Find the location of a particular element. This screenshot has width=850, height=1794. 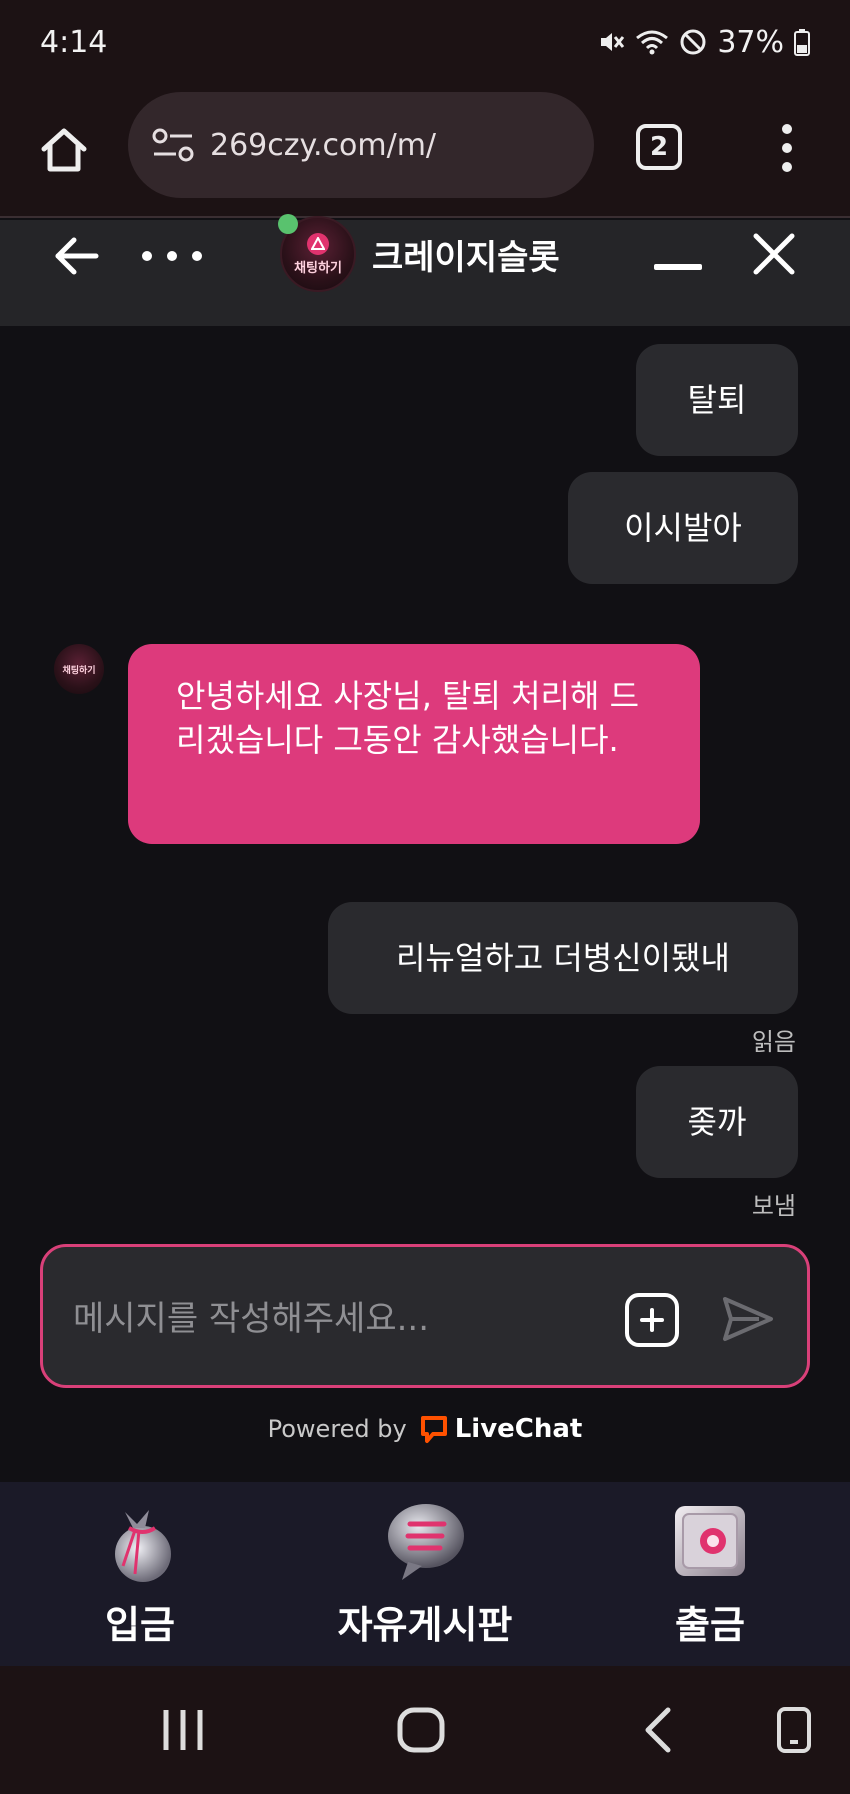

message-text: 이시발아 is located at coordinates (683, 528).